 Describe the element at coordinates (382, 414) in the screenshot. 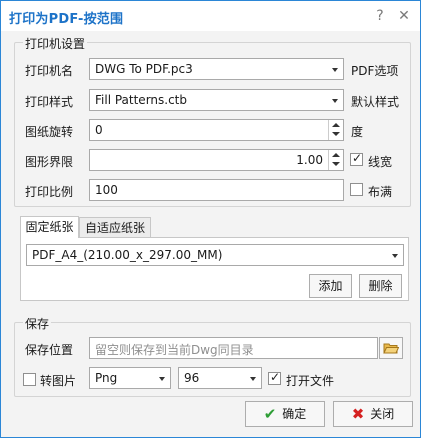

I see `close-label: 关闭` at that location.